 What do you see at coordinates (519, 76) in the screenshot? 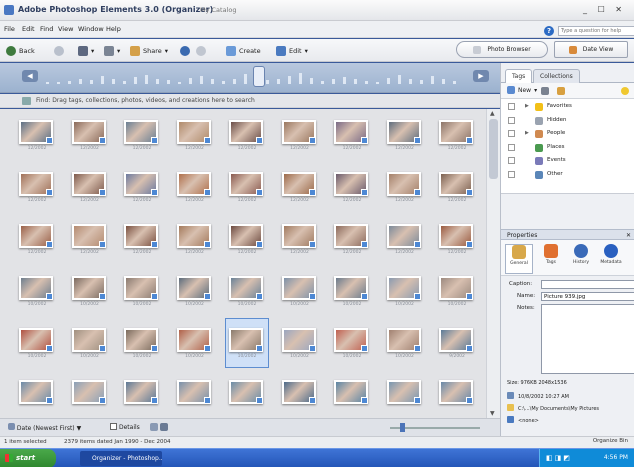
I see `tab-tags: Tags` at bounding box center [519, 76].